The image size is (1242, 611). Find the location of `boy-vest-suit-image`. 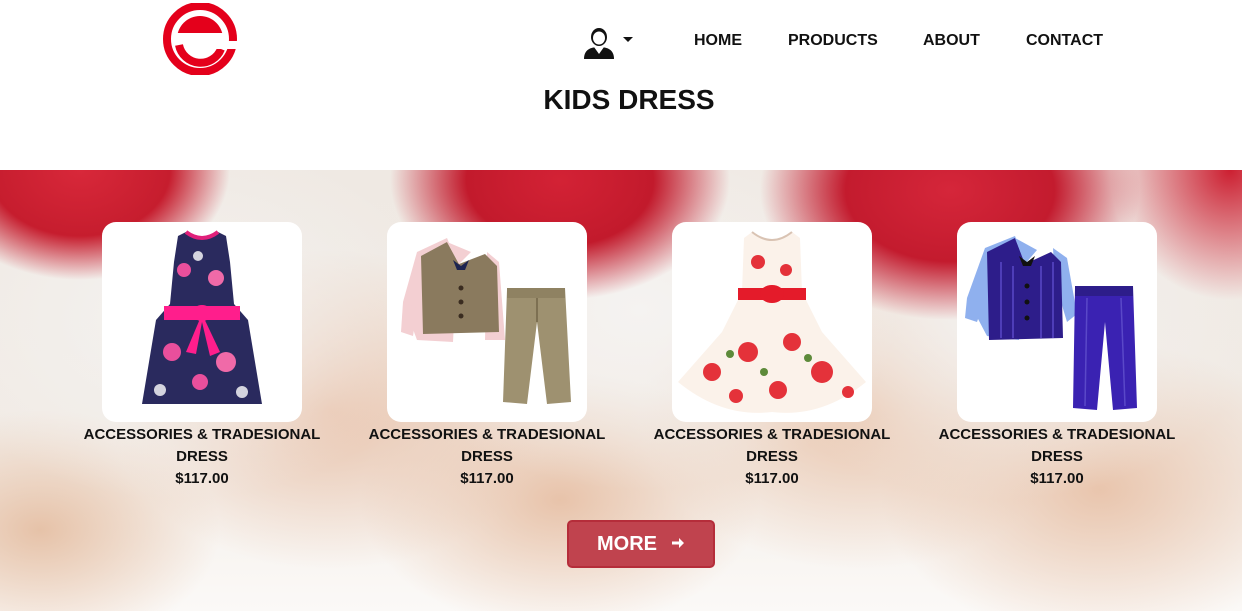

boy-vest-suit-image is located at coordinates (486, 321).